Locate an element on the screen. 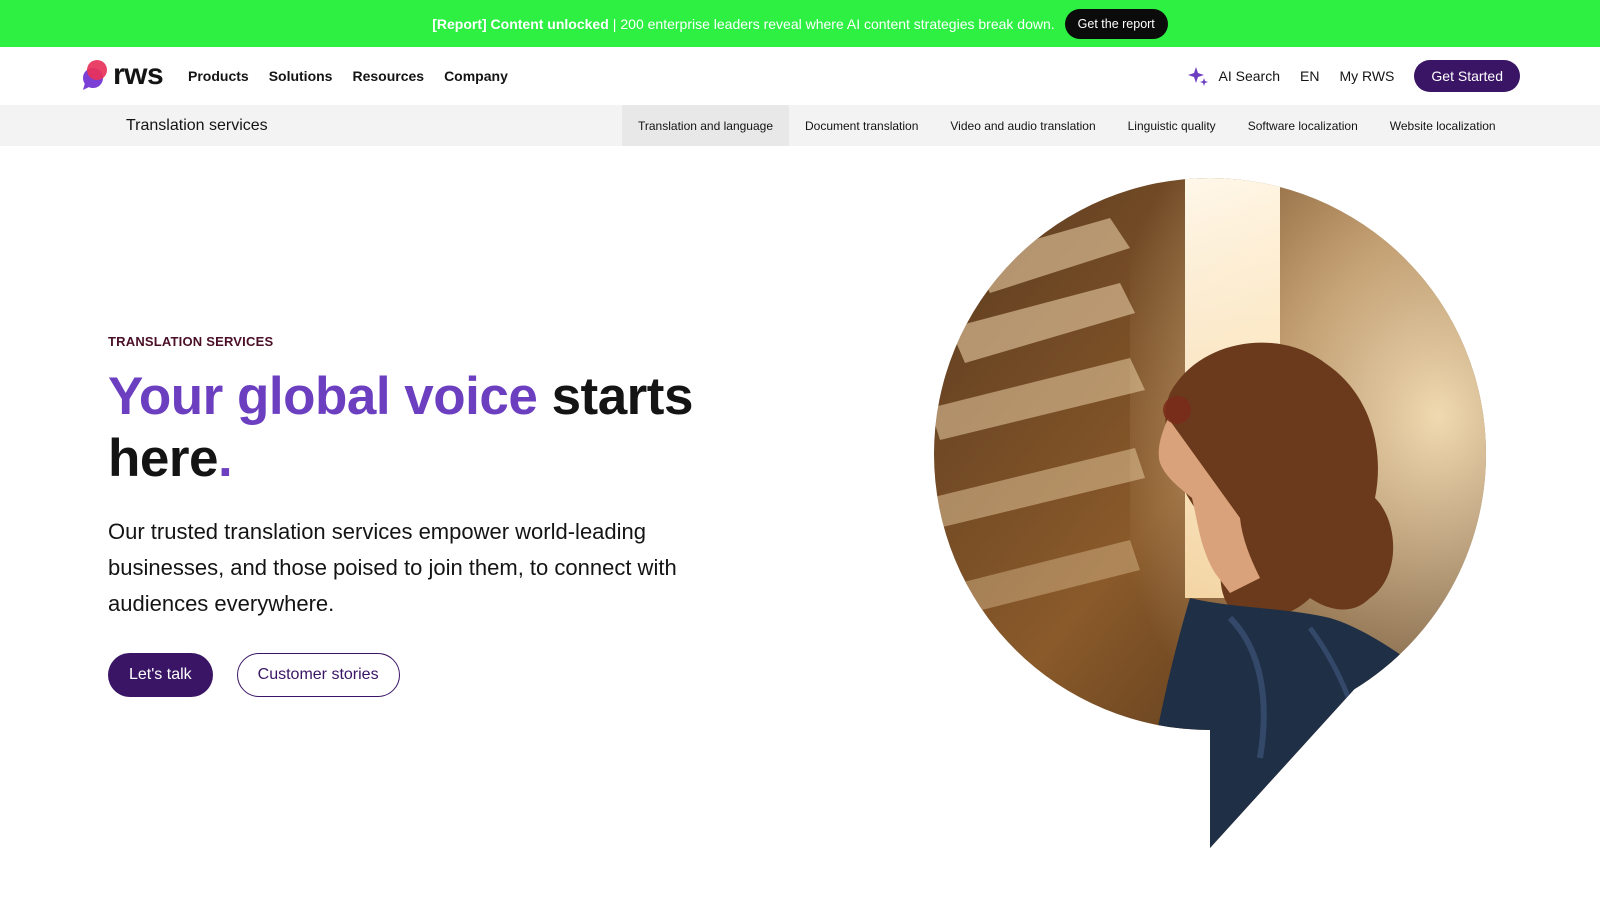  headline-period: . is located at coordinates (225, 458).